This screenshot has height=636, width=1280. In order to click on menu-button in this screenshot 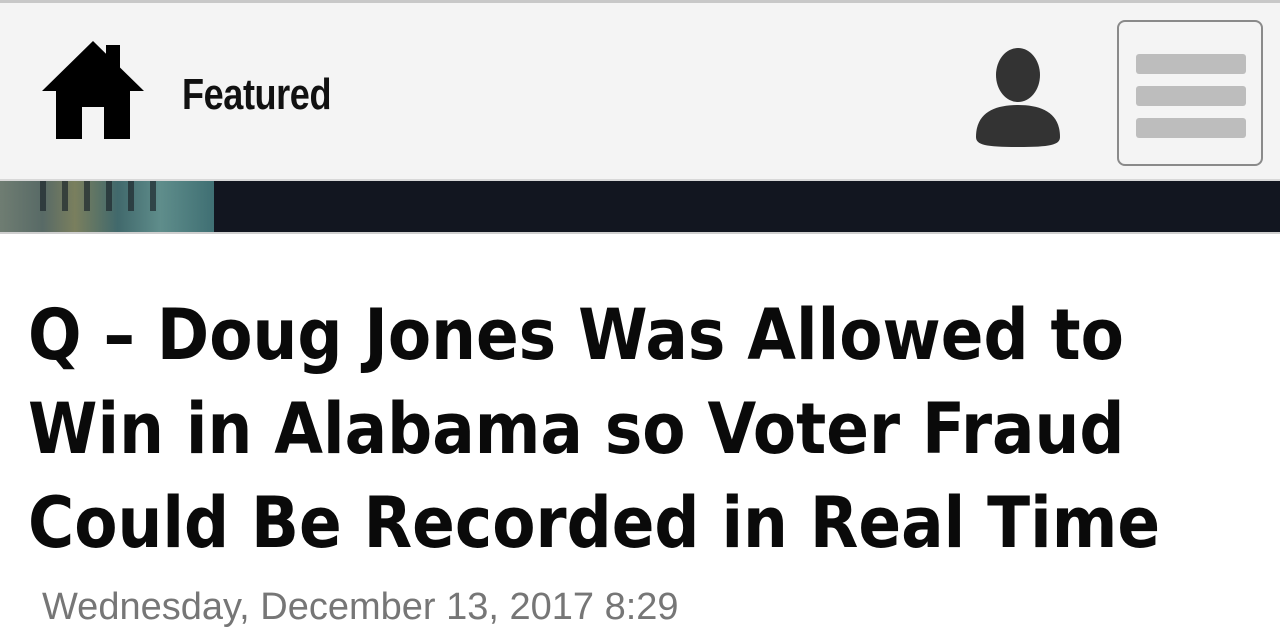, I will do `click(1190, 93)`.